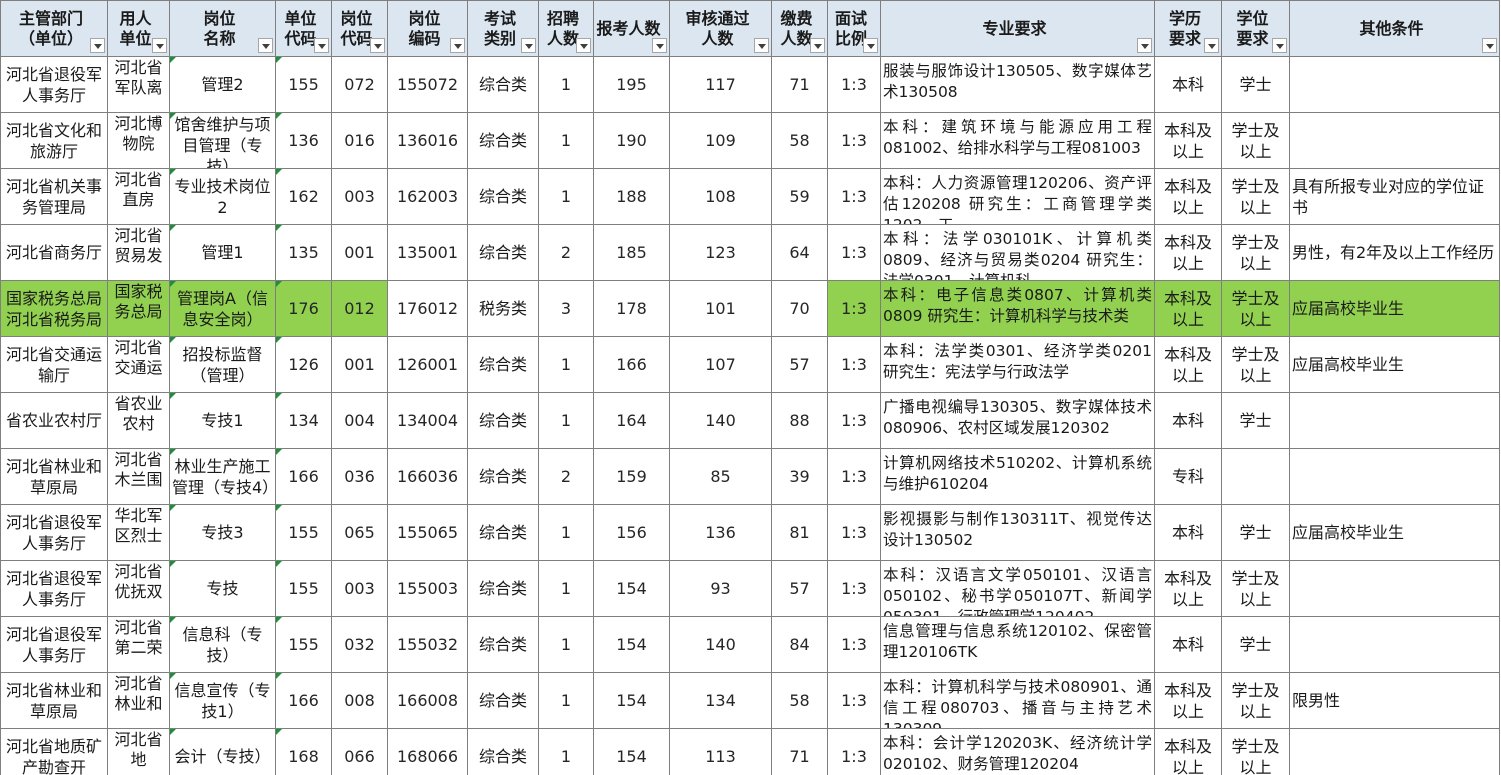  Describe the element at coordinates (800, 141) in the screenshot. I see `cell-paid: 58` at that location.